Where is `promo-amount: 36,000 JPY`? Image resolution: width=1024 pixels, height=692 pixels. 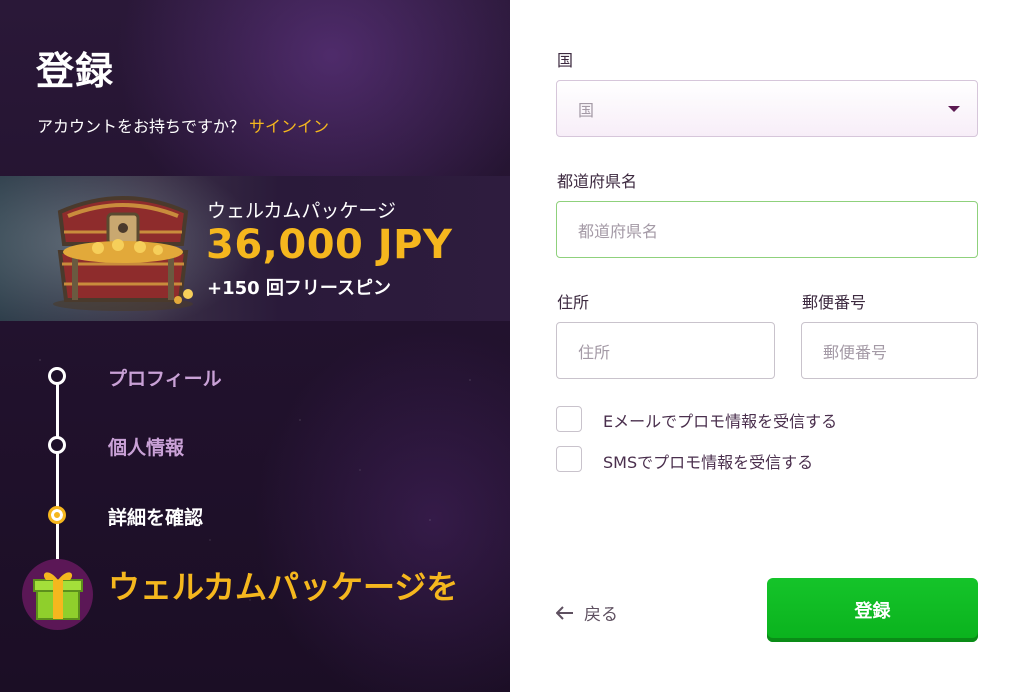 promo-amount: 36,000 JPY is located at coordinates (329, 245).